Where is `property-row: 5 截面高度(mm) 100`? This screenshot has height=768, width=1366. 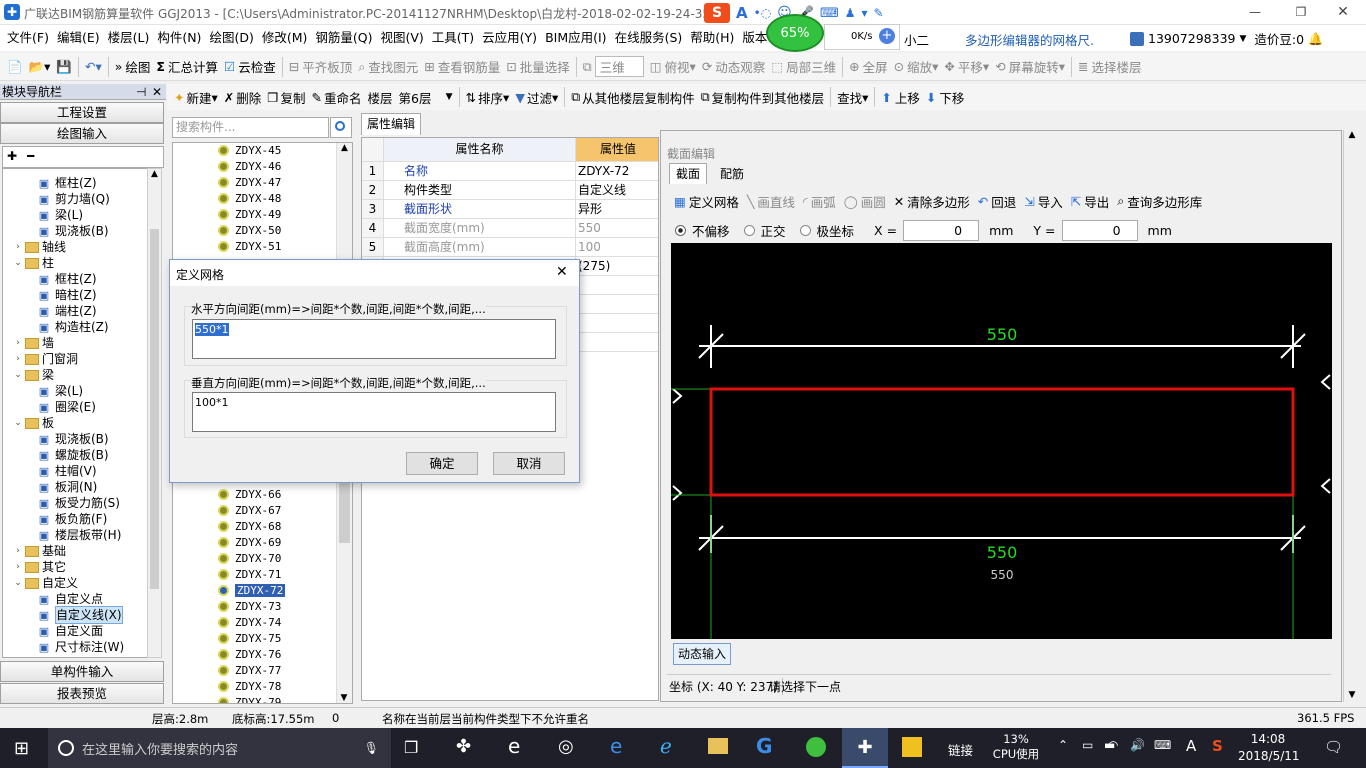
property-row: 5 截面高度(mm) 100 is located at coordinates (510, 247).